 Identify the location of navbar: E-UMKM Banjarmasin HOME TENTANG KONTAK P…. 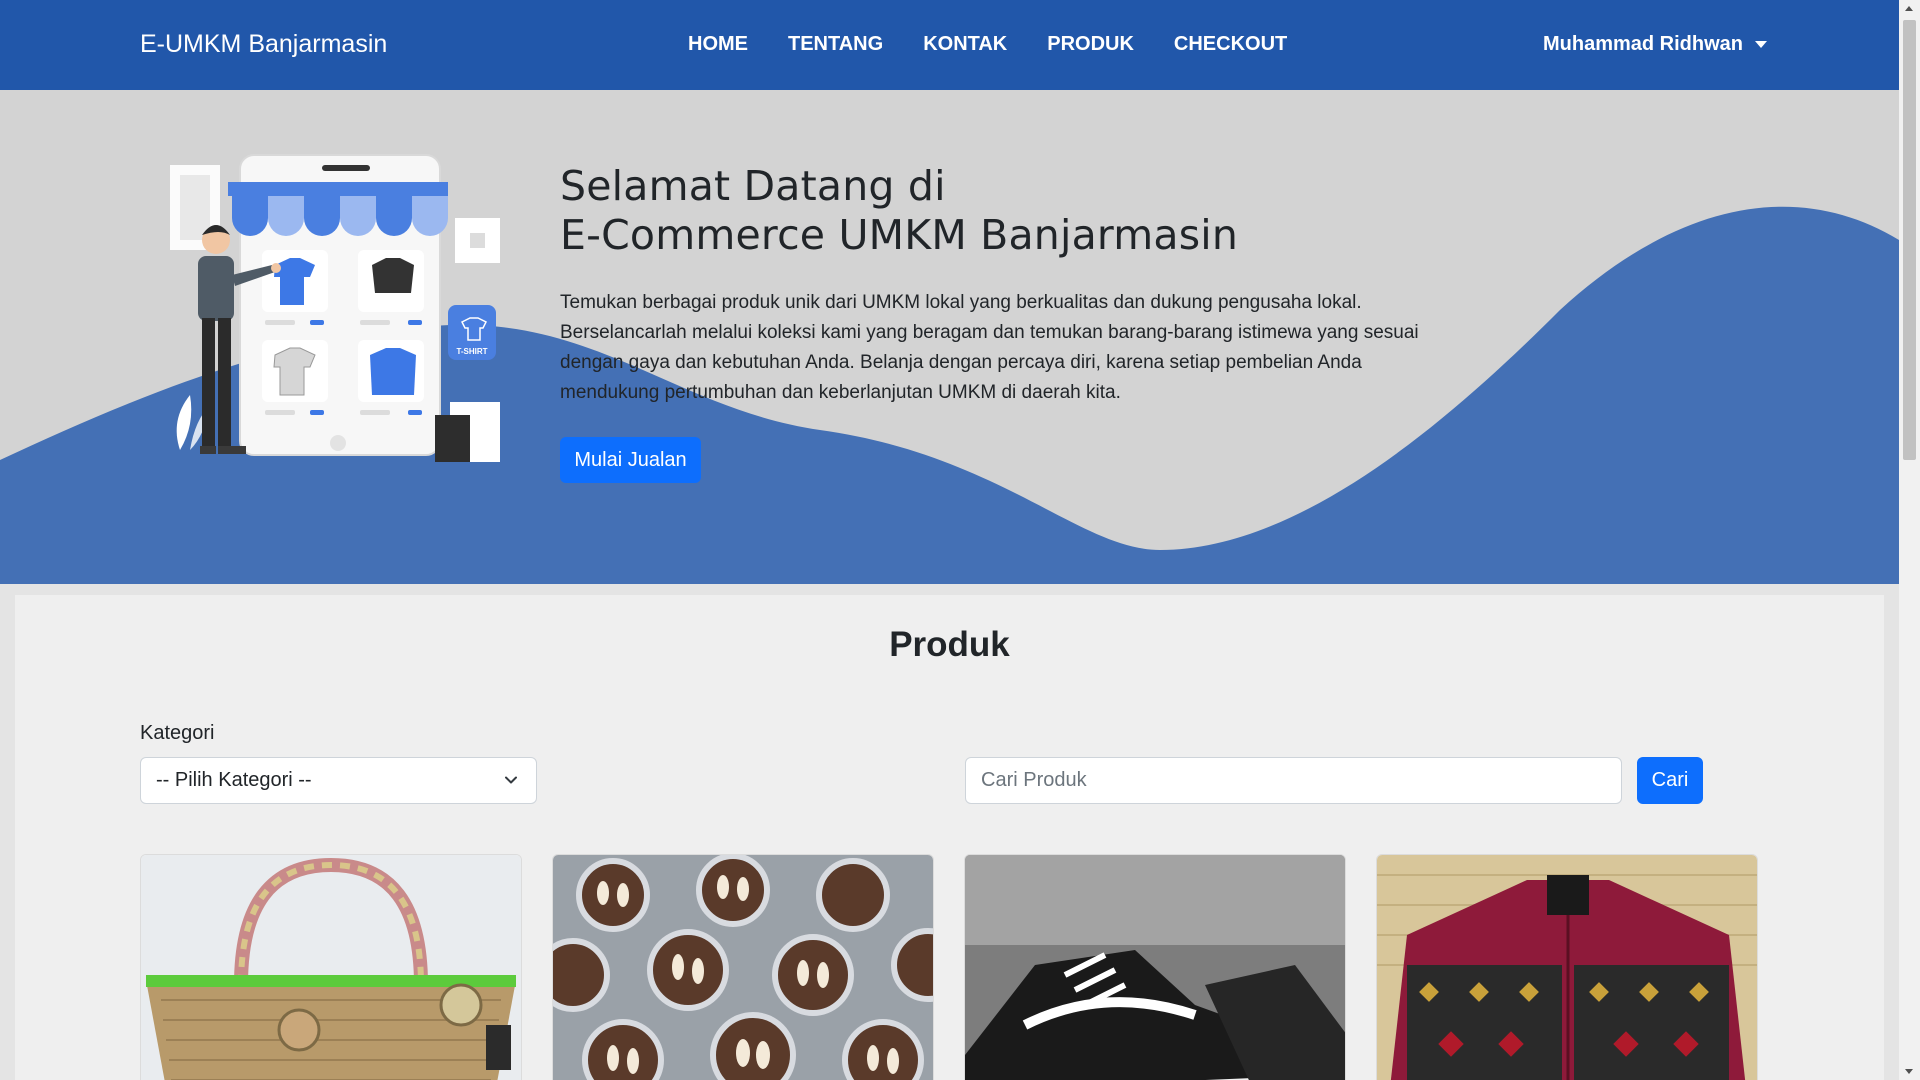
(949, 45).